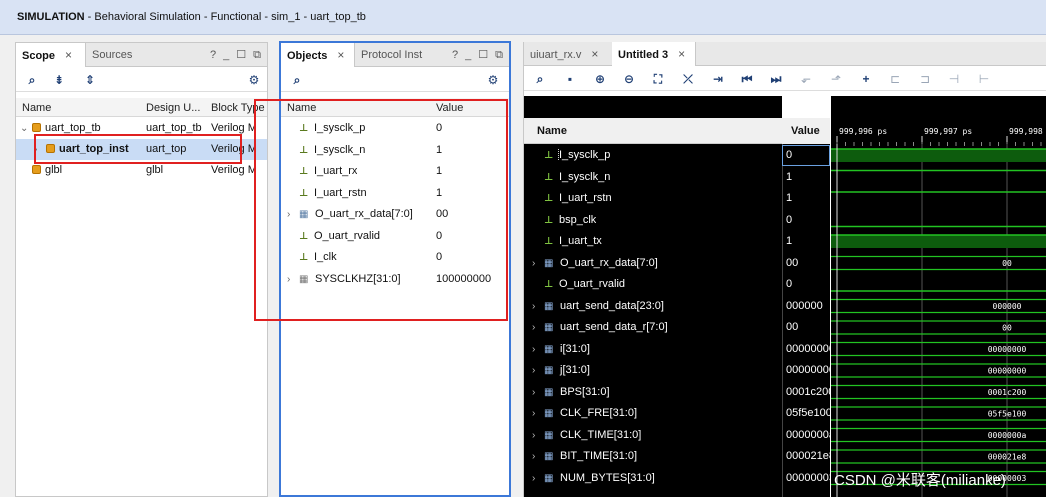 The height and width of the screenshot is (497, 1046). What do you see at coordinates (474, 55) in the screenshot?
I see `objects-window-controls: ? _ ☐ ⧉` at bounding box center [474, 55].